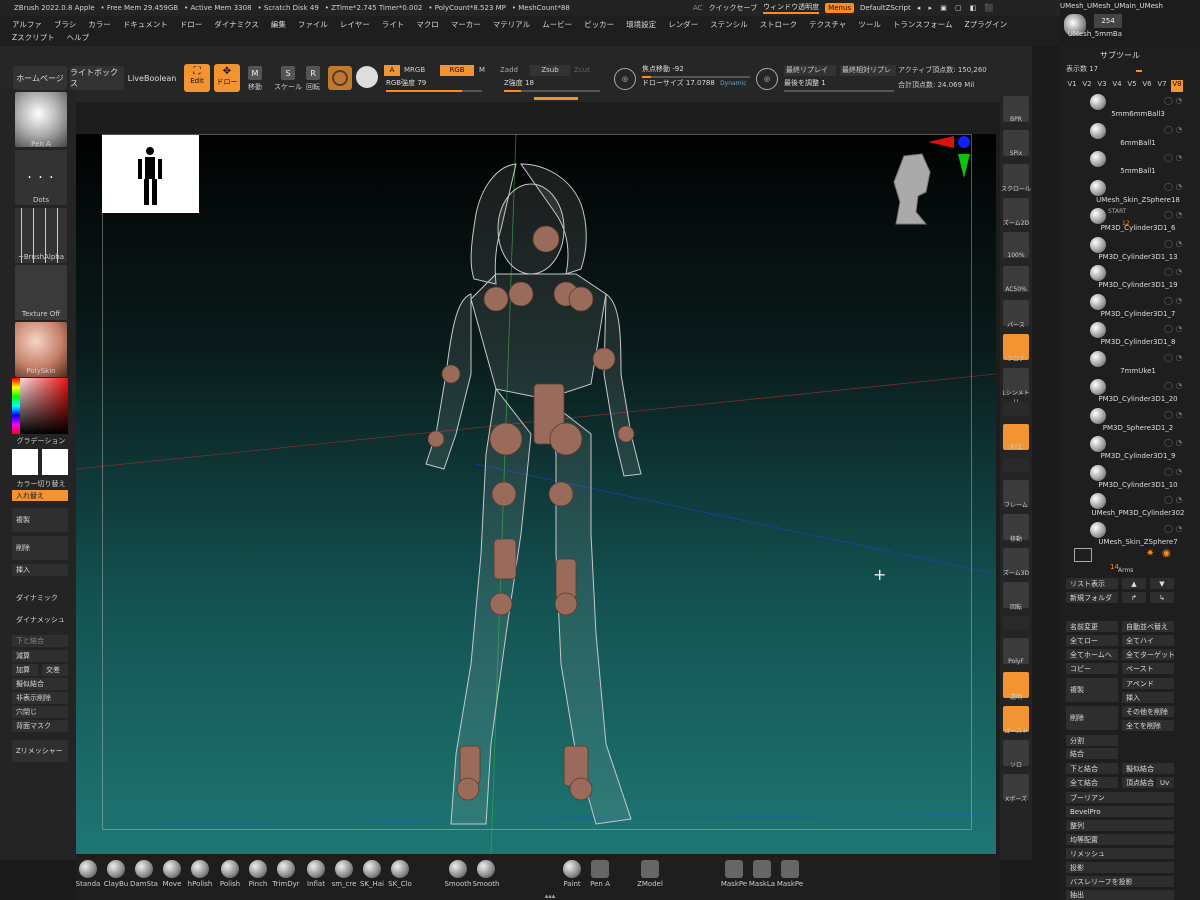 The height and width of the screenshot is (900, 1200). Describe the element at coordinates (40, 620) in the screenshot. I see `dynamesh-button: ダイナメッシュ` at that location.